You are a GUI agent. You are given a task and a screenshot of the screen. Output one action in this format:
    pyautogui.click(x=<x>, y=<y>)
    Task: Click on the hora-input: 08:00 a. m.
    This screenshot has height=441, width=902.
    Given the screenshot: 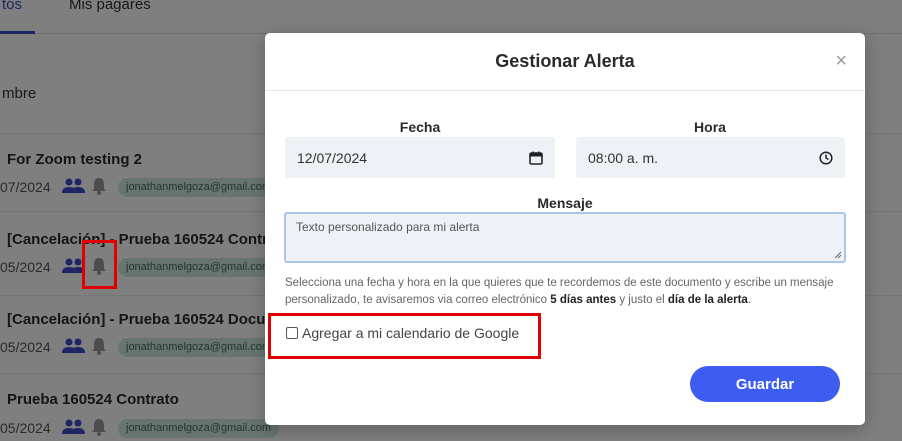 What is the action you would take?
    pyautogui.click(x=710, y=157)
    